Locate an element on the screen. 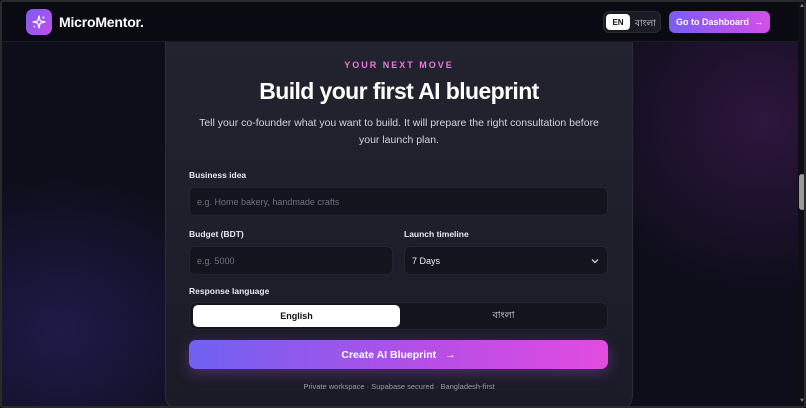  create-ai-blueprint-label: Create AI Blueprint is located at coordinates (389, 354).